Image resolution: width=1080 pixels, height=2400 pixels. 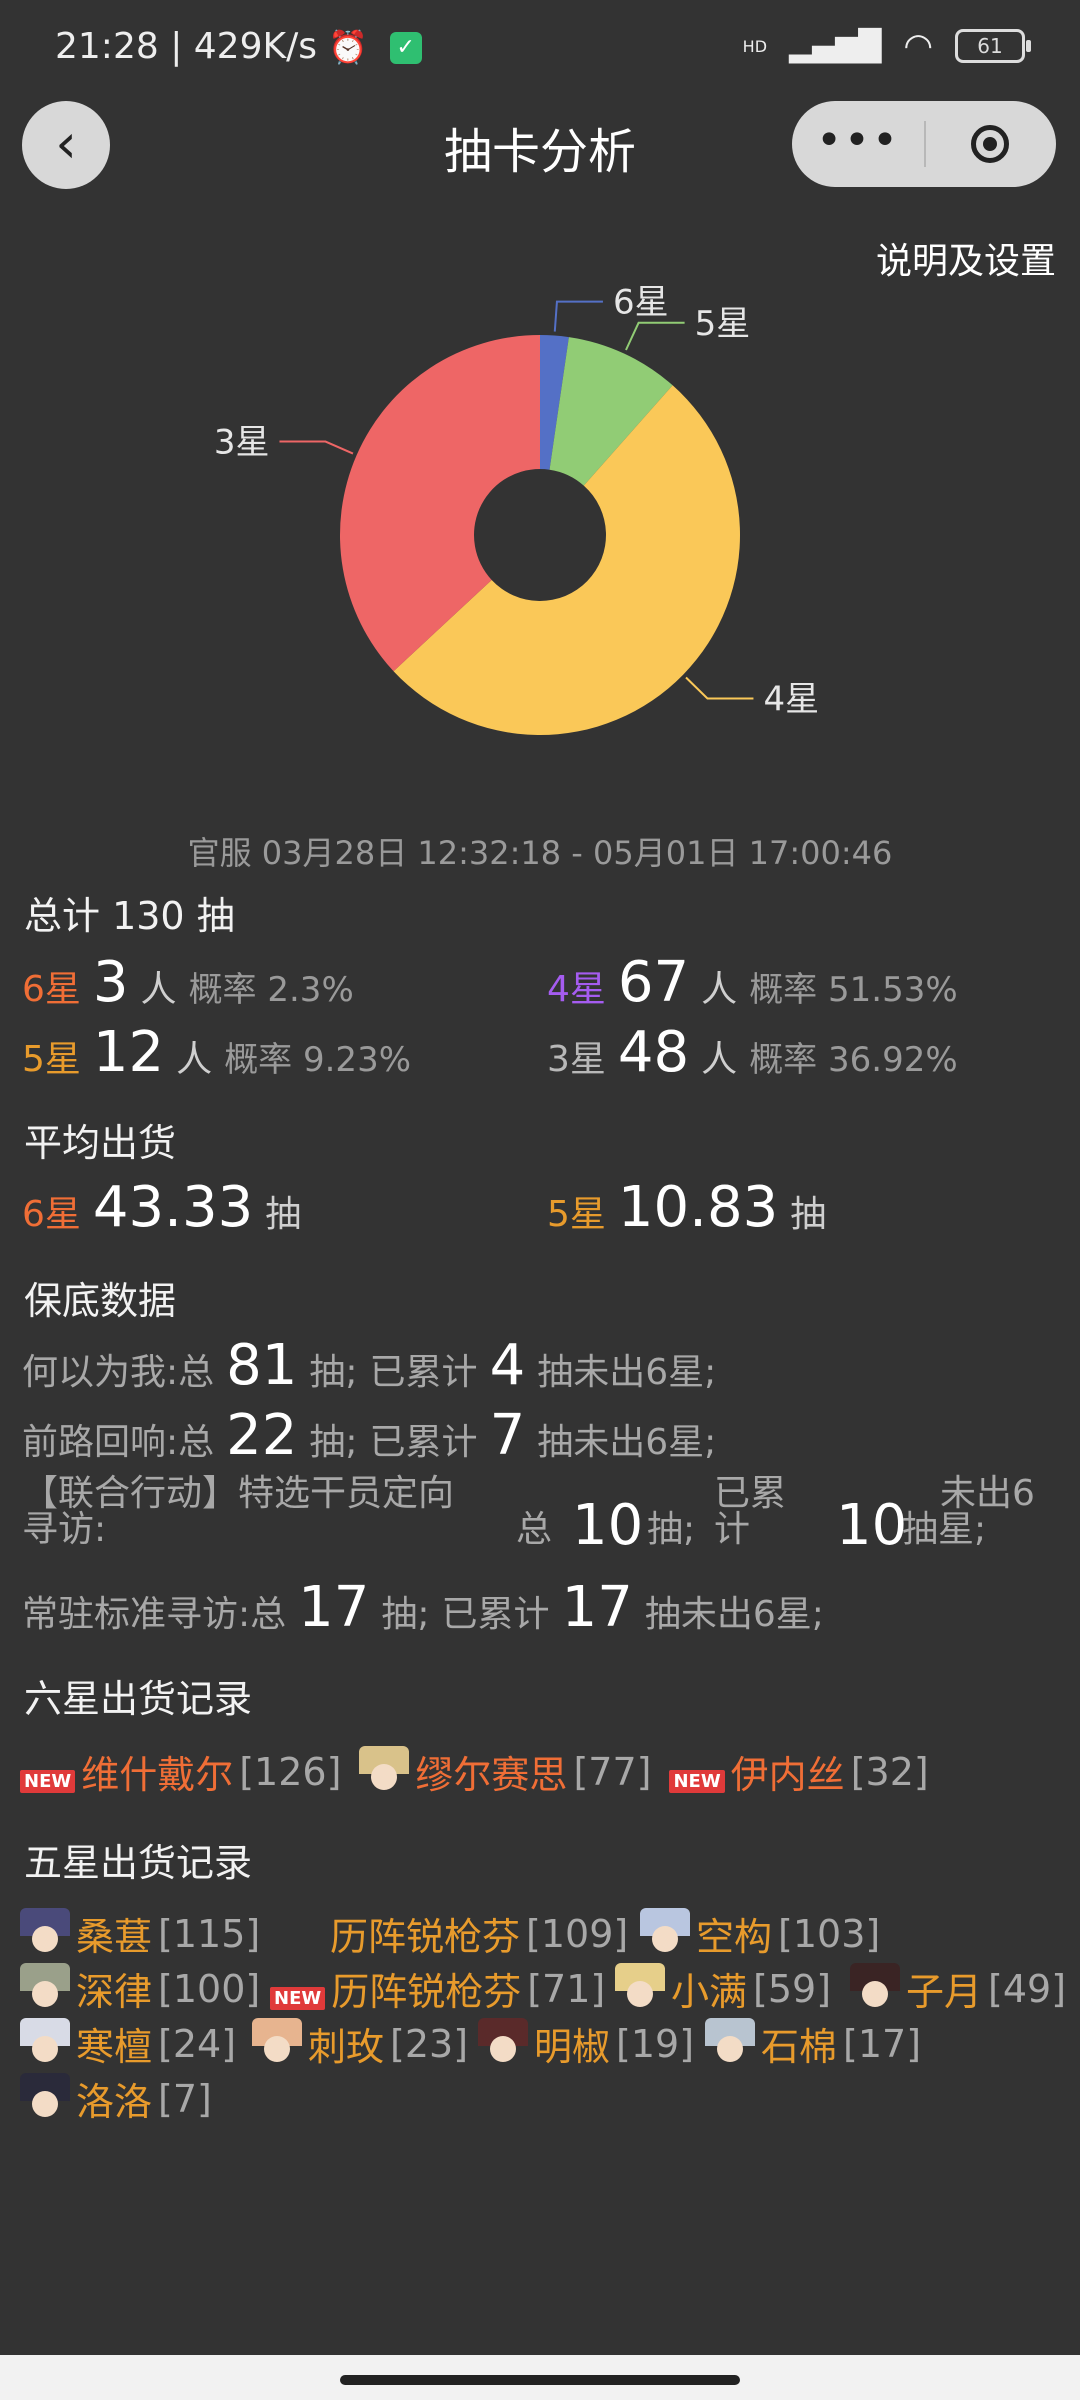 What do you see at coordinates (944, 1529) in the screenshot?
I see `guarantee-count-unit: 抽星;` at bounding box center [944, 1529].